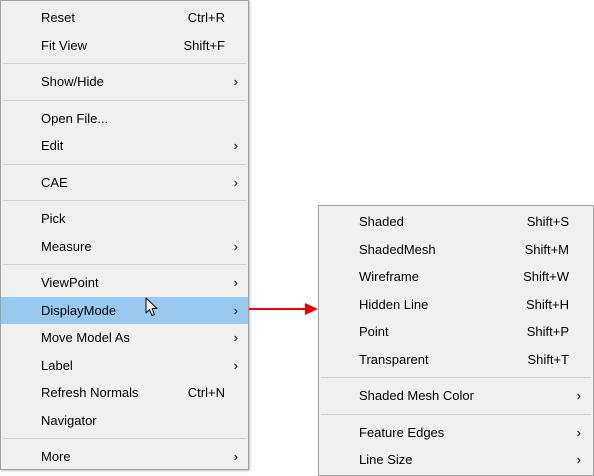  I want to click on submenu-item-shaded-mesh-color: Shaded Mesh Color ›, so click(456, 396).